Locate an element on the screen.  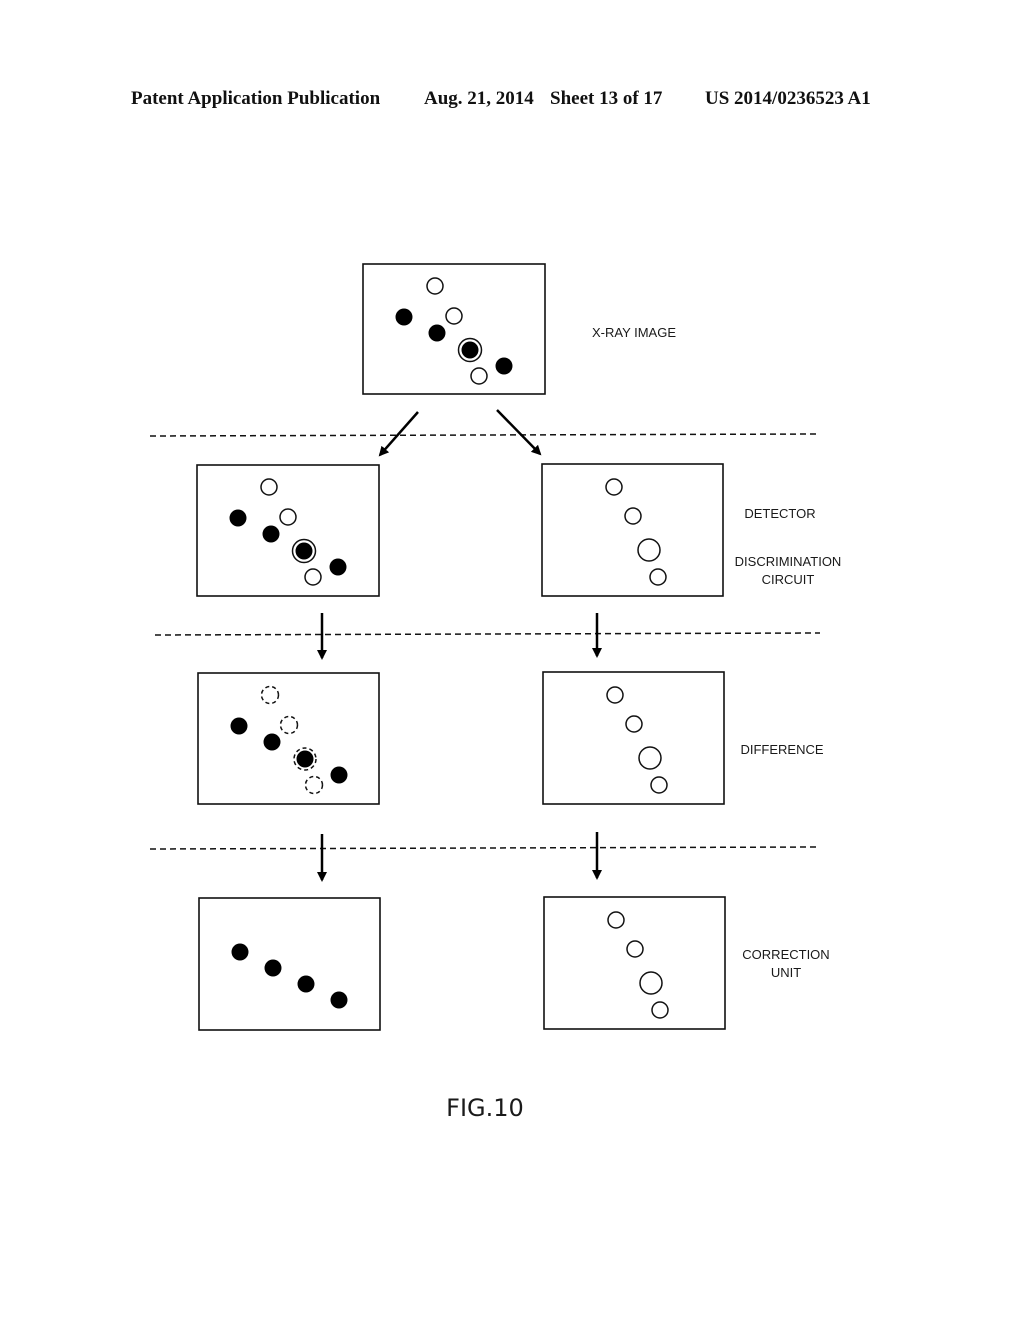
label-correction: CORRECTION is located at coordinates (785, 954).